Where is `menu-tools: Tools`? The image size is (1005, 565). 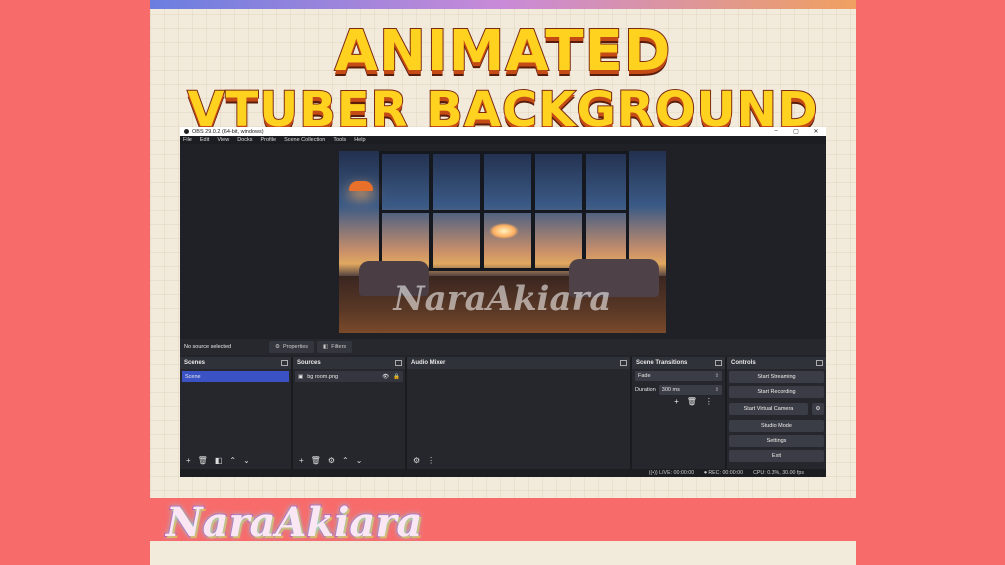 menu-tools: Tools is located at coordinates (339, 140).